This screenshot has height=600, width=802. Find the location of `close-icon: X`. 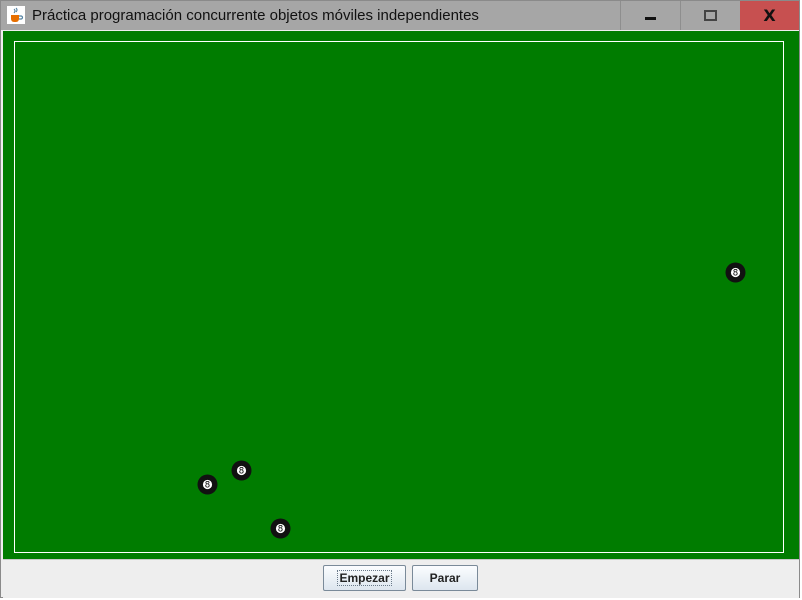

close-icon: X is located at coordinates (769, 15).